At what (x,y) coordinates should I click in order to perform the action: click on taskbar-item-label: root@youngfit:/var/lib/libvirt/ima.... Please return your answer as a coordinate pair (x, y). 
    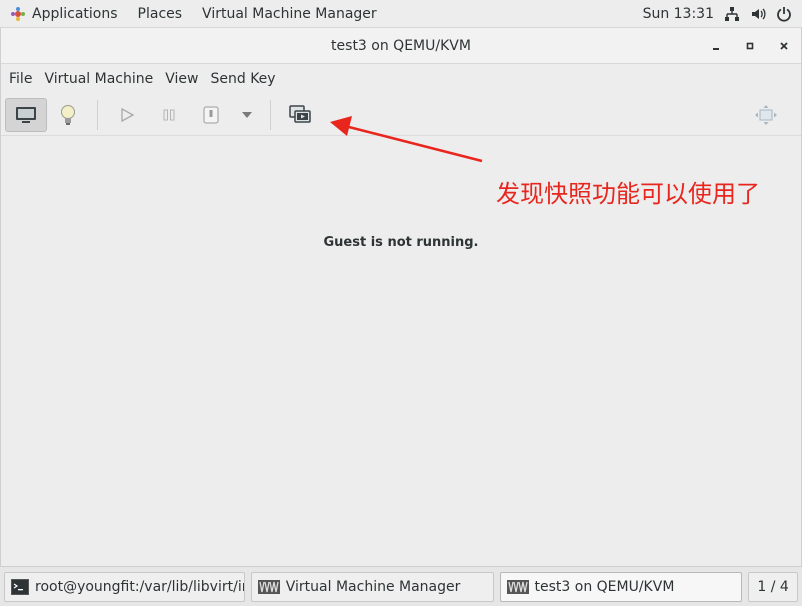
    Looking at the image, I should click on (139, 586).